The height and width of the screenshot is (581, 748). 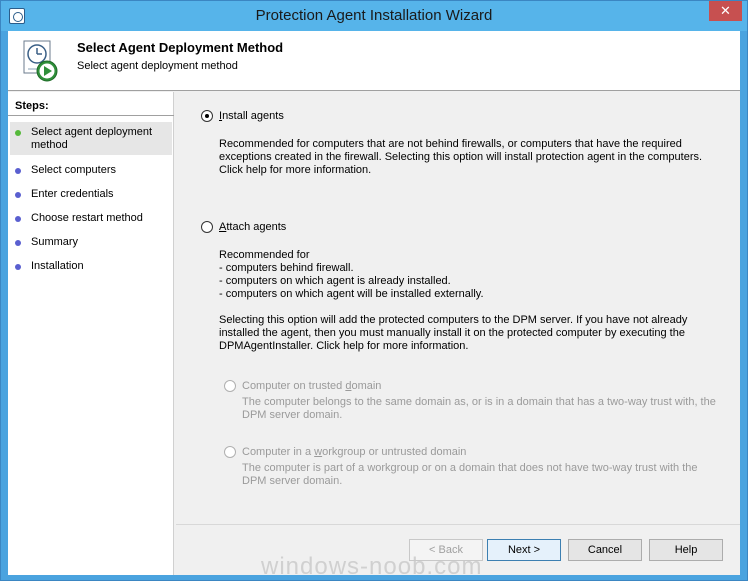 What do you see at coordinates (72, 194) in the screenshot?
I see `step-label: Enter credentials` at bounding box center [72, 194].